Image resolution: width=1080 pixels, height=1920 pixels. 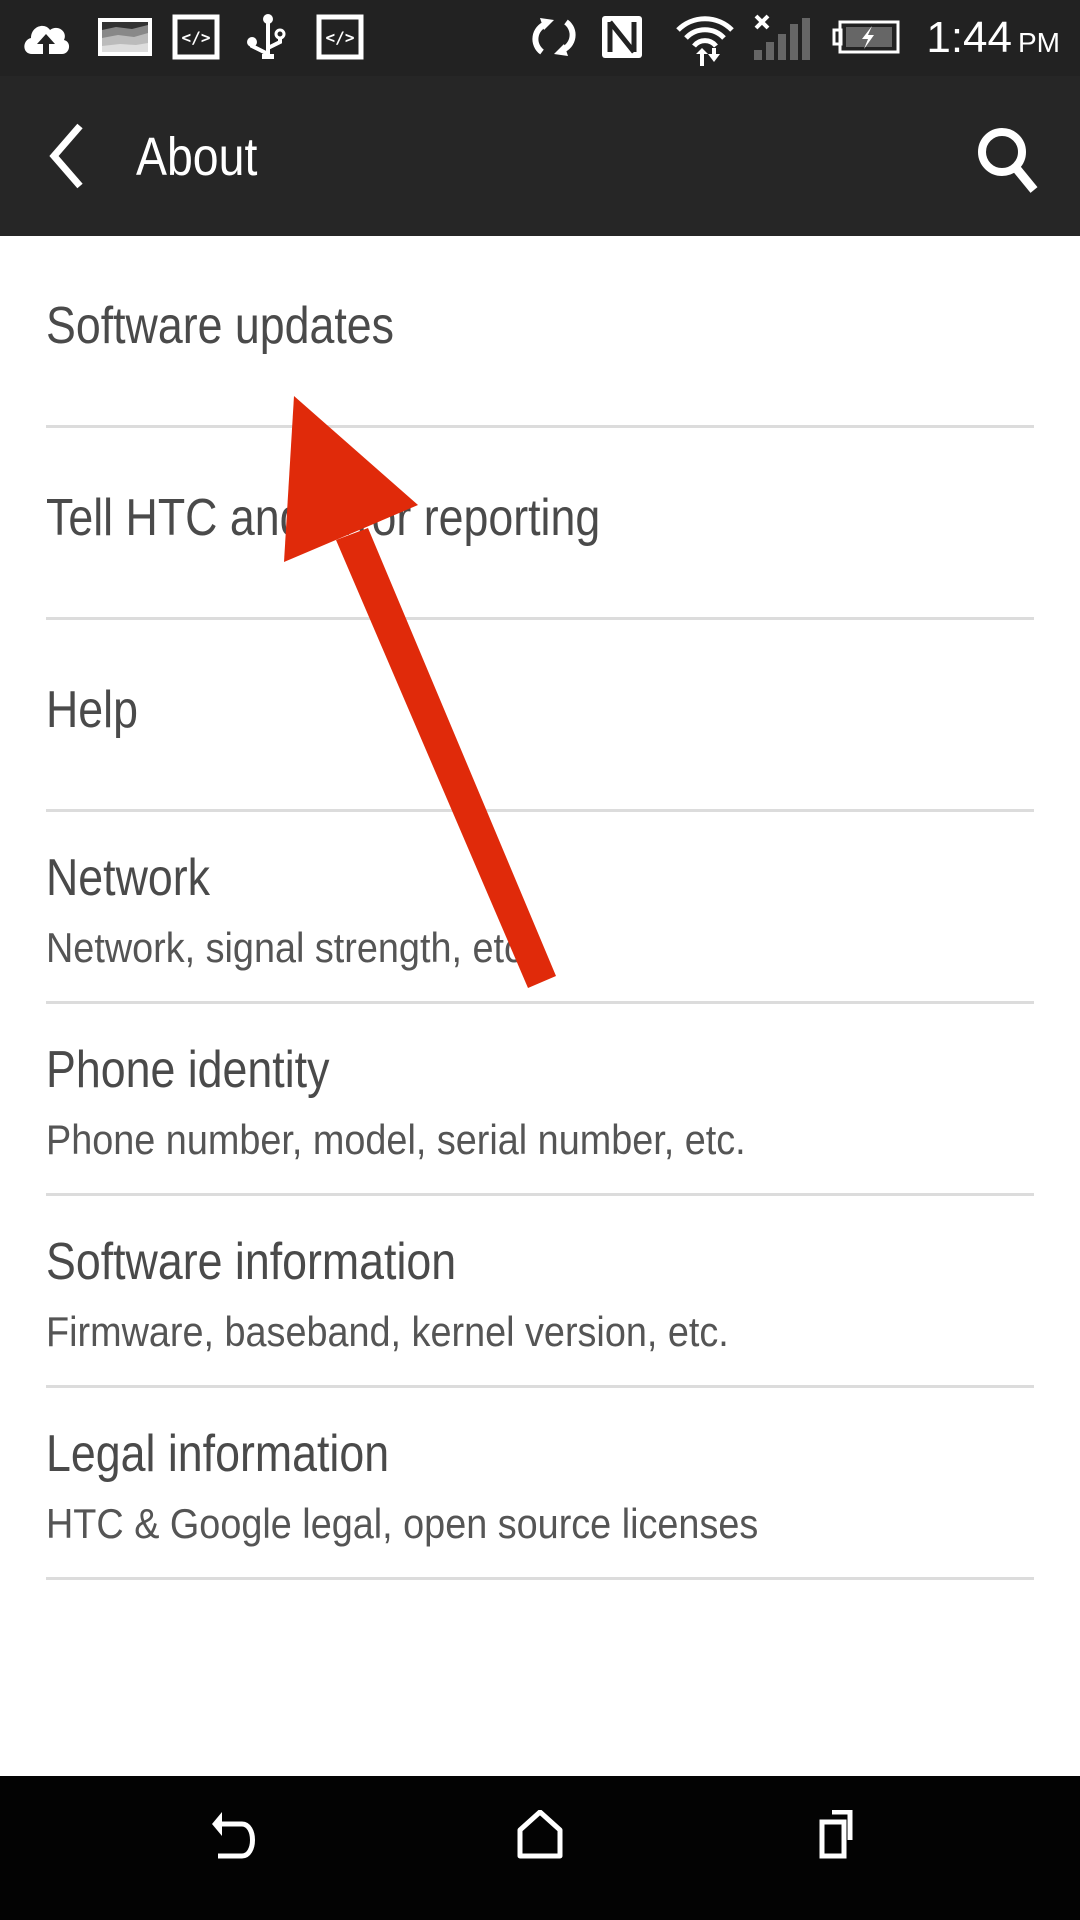 I want to click on menu-item-network: Network Network, signal strength, etc., so click(x=540, y=908).